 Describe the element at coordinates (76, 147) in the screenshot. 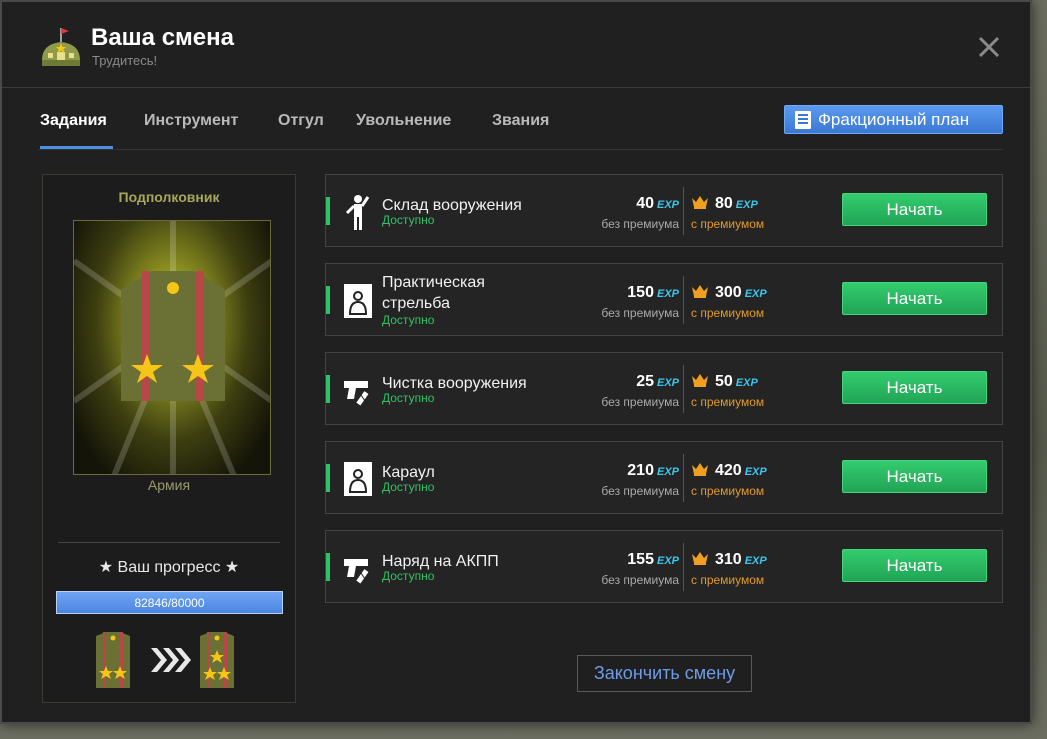

I see `active-tab-indicator` at that location.